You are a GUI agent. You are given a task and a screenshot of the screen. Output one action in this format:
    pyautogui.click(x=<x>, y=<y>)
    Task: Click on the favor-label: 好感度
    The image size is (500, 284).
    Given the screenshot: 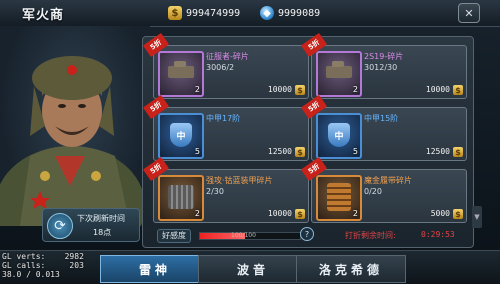 What is the action you would take?
    pyautogui.click(x=174, y=236)
    